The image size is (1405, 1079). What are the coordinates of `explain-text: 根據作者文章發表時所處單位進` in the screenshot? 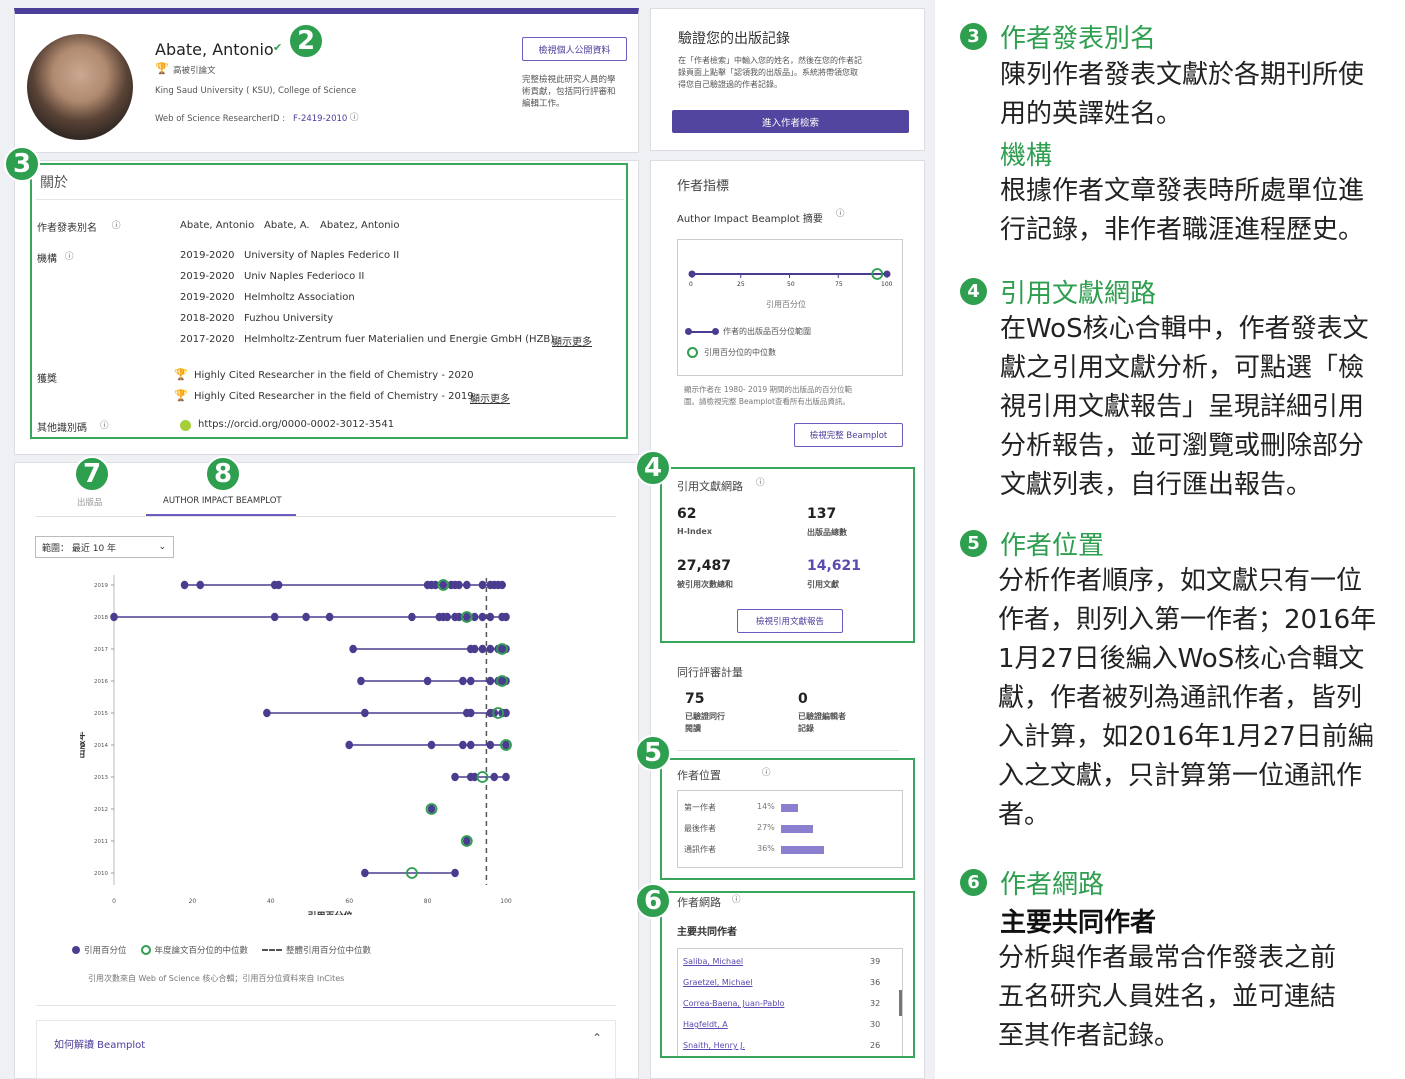 It's located at (1182, 191).